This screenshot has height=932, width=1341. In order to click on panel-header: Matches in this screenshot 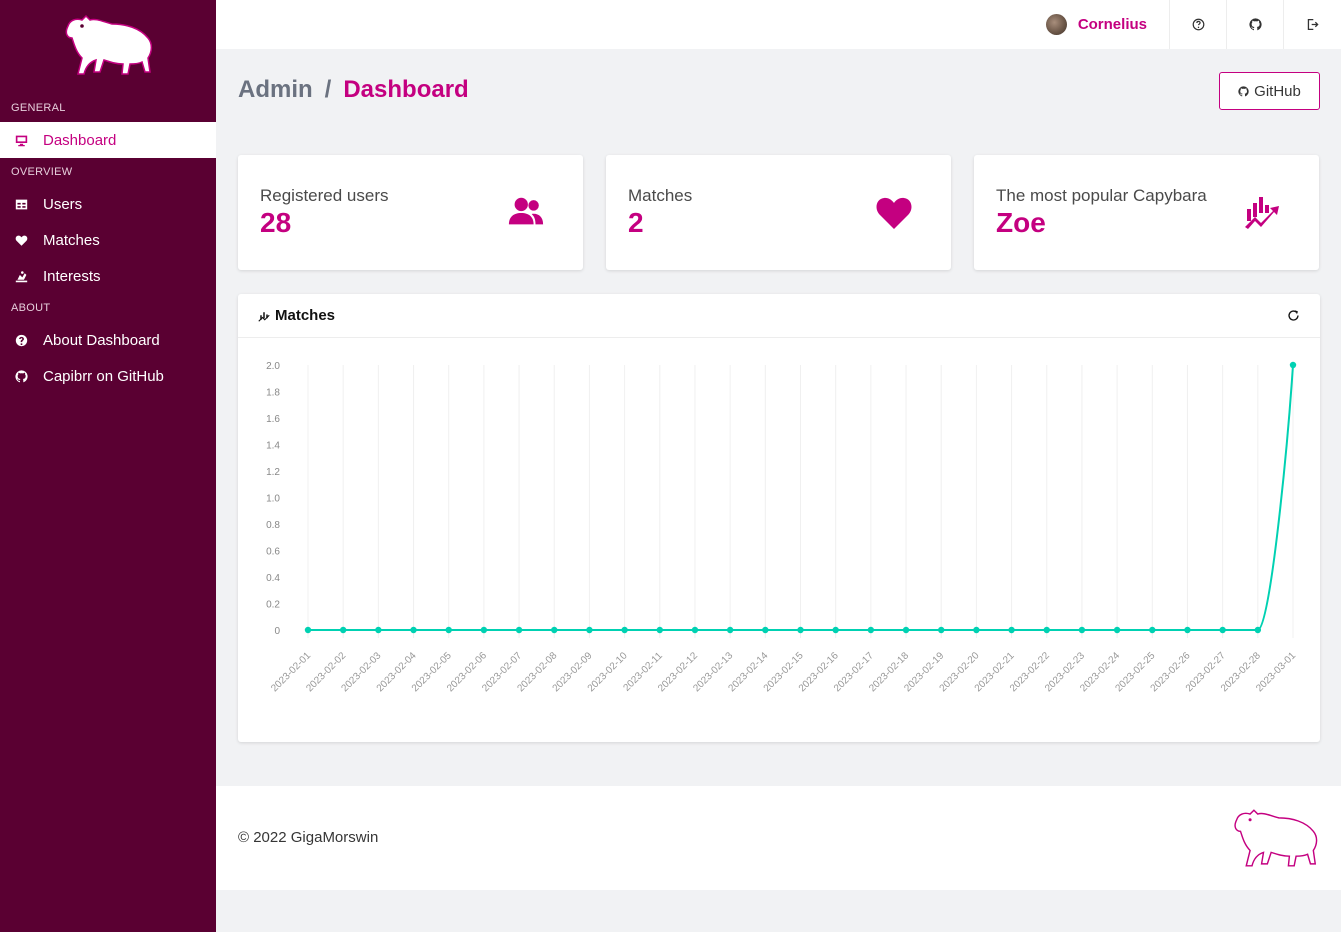, I will do `click(779, 316)`.